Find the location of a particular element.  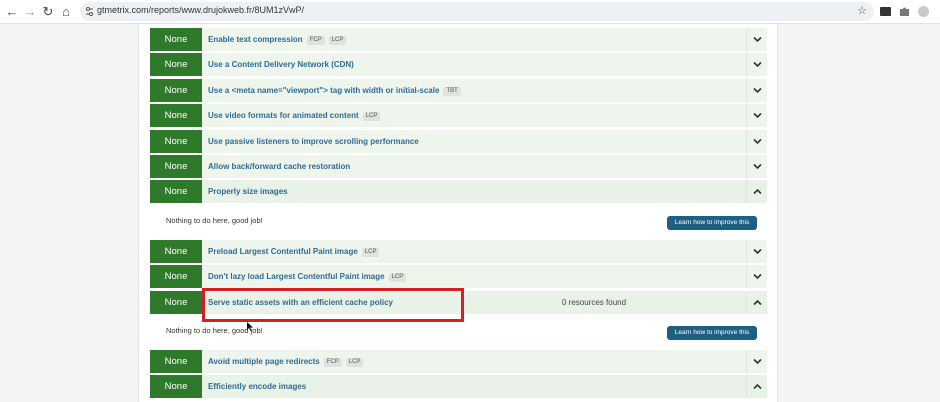

audit-title: Properly size images is located at coordinates (248, 191).